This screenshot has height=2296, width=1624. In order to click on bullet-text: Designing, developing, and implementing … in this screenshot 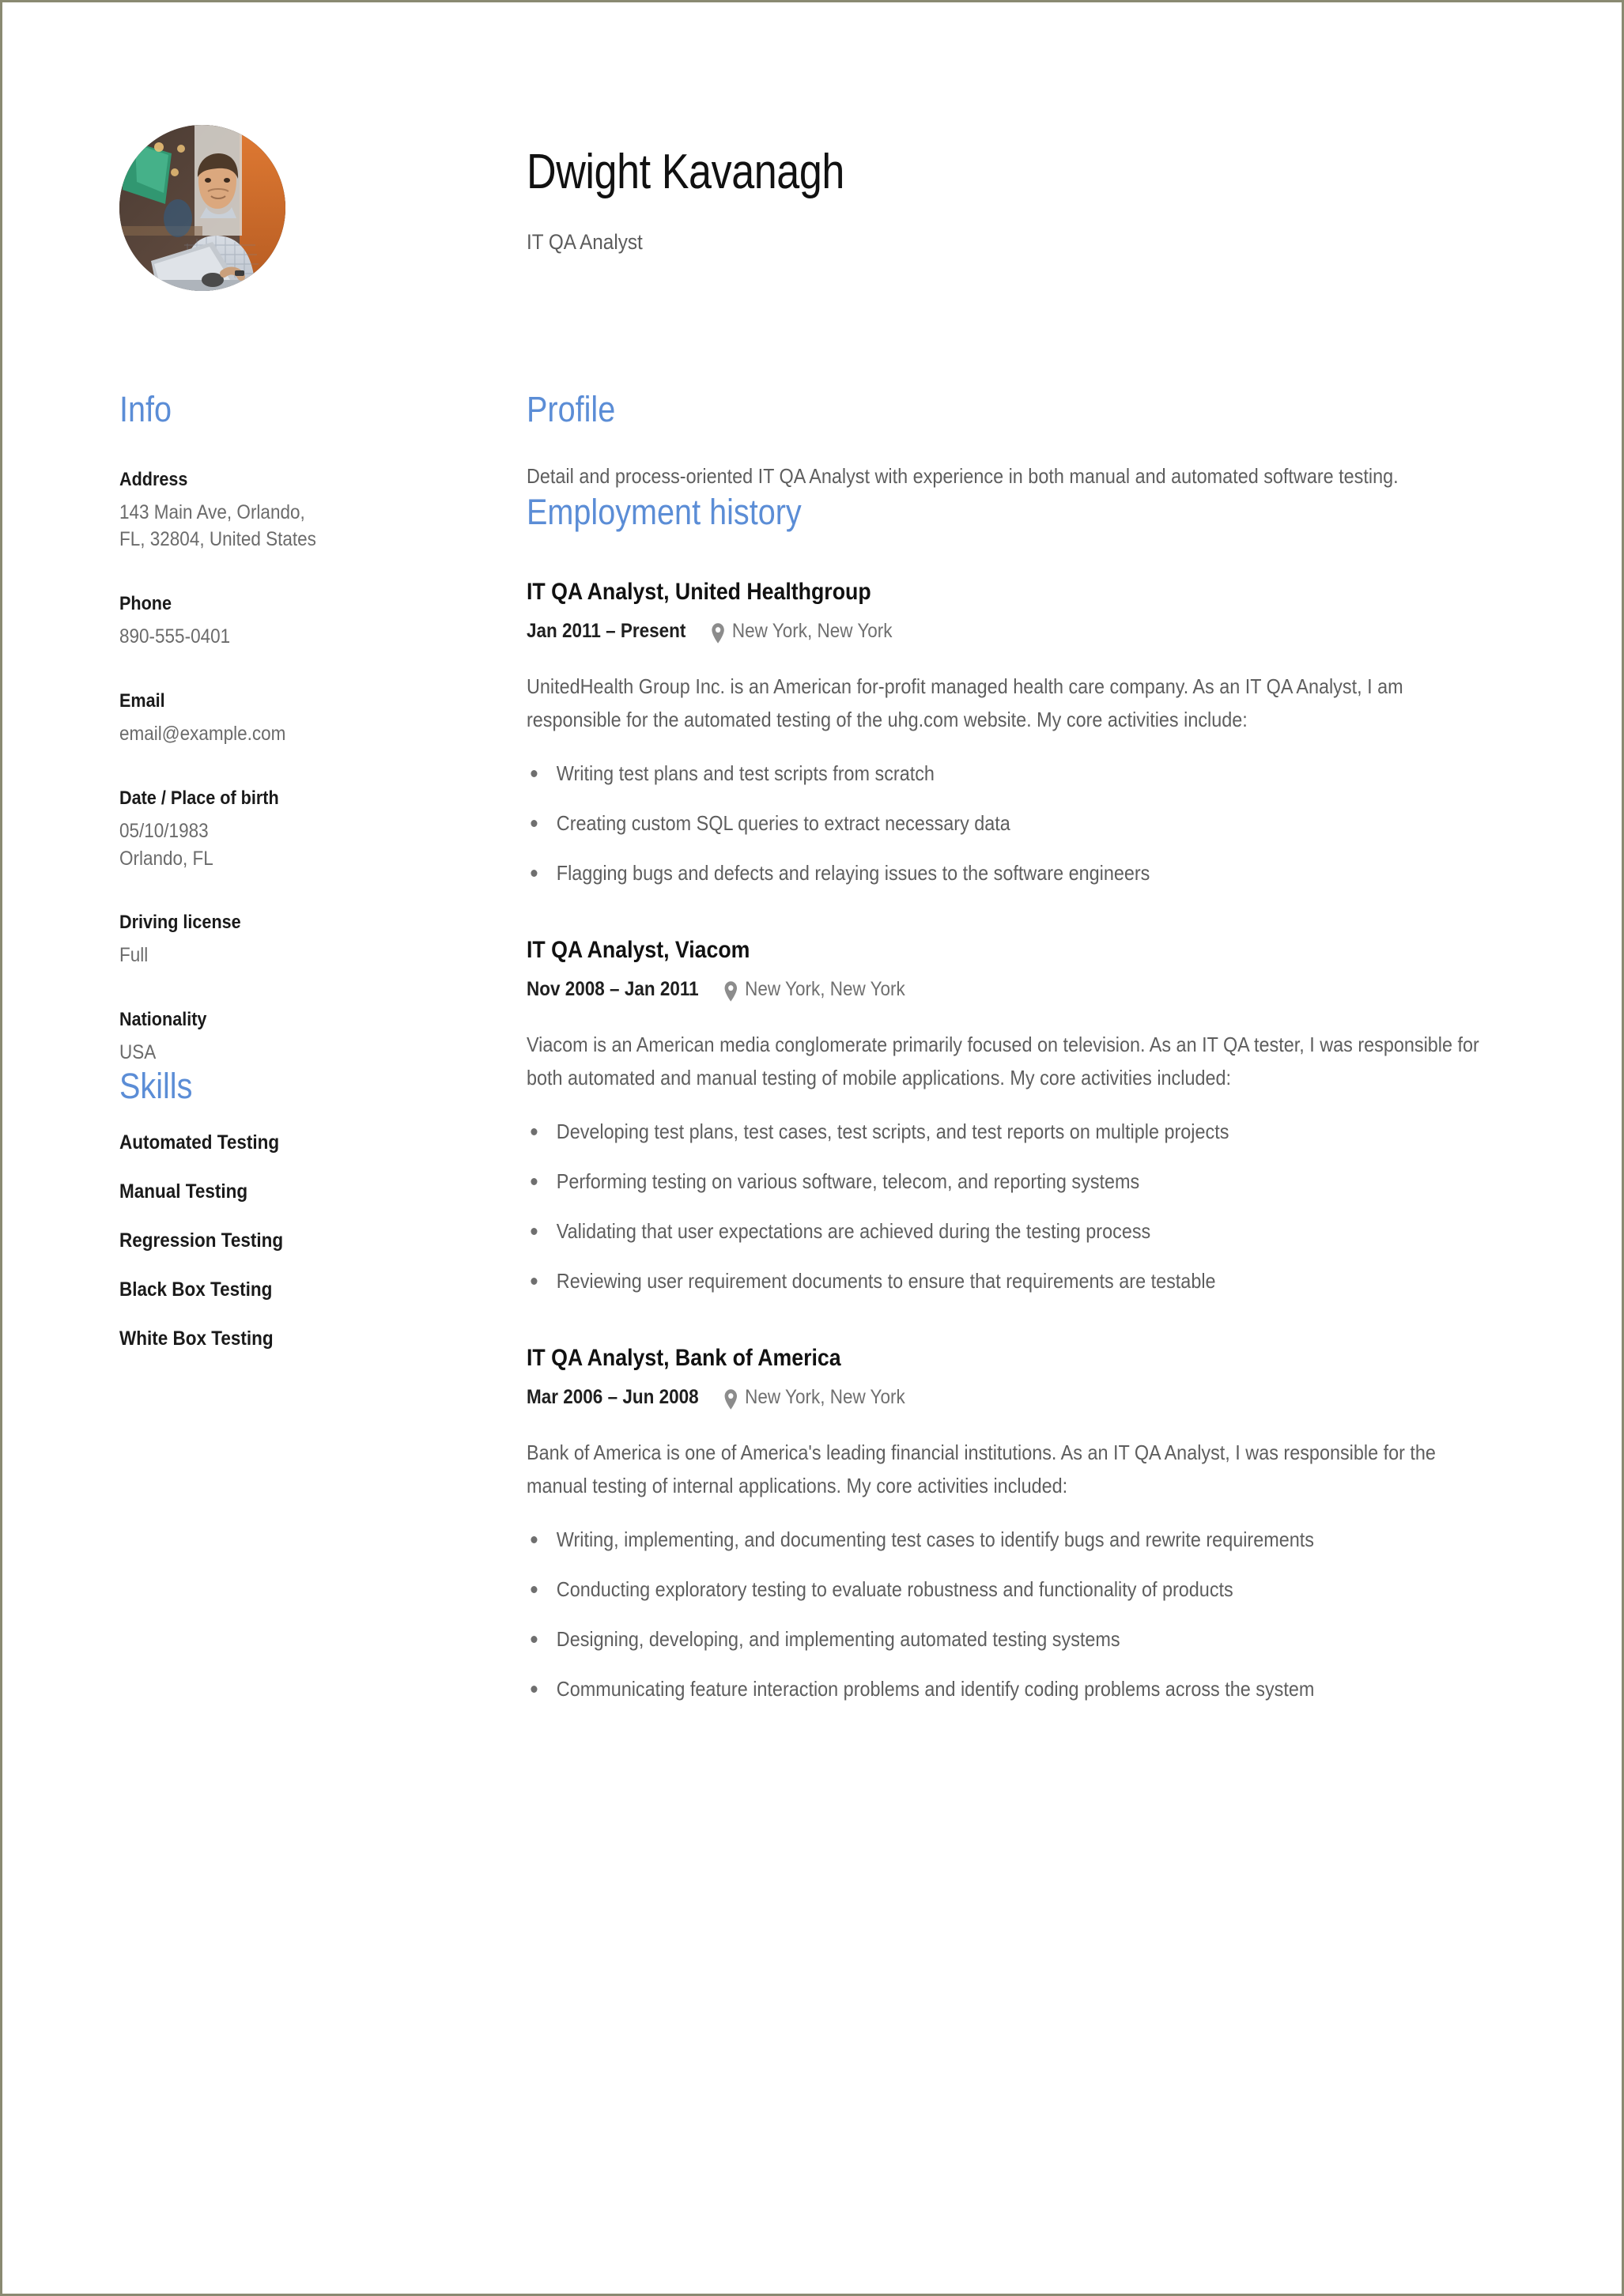, I will do `click(838, 1639)`.